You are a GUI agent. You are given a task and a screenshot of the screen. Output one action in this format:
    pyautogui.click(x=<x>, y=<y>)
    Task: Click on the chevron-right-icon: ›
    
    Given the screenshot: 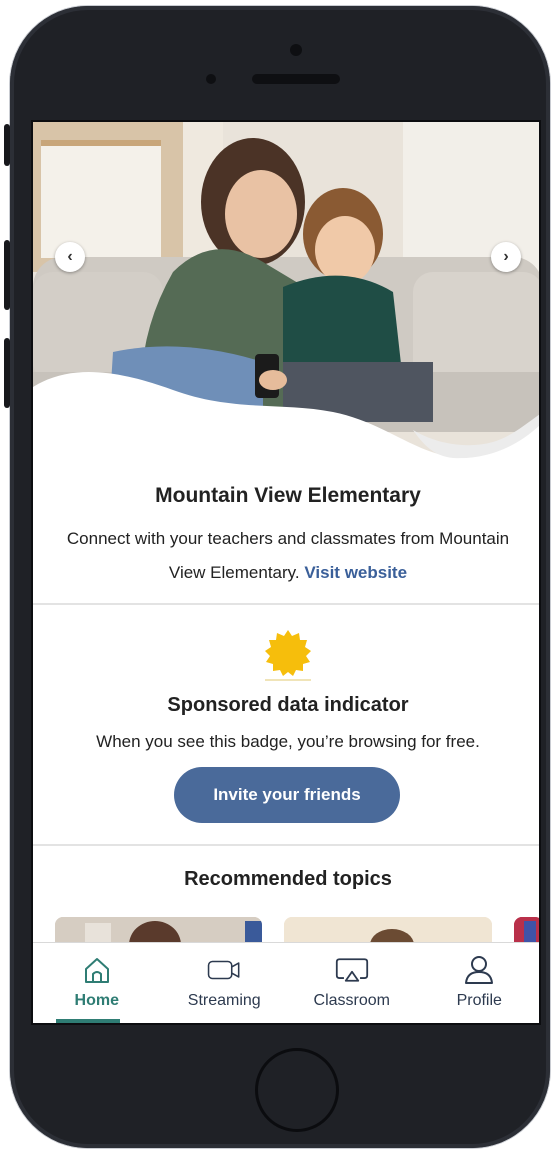 What is the action you would take?
    pyautogui.click(x=506, y=256)
    